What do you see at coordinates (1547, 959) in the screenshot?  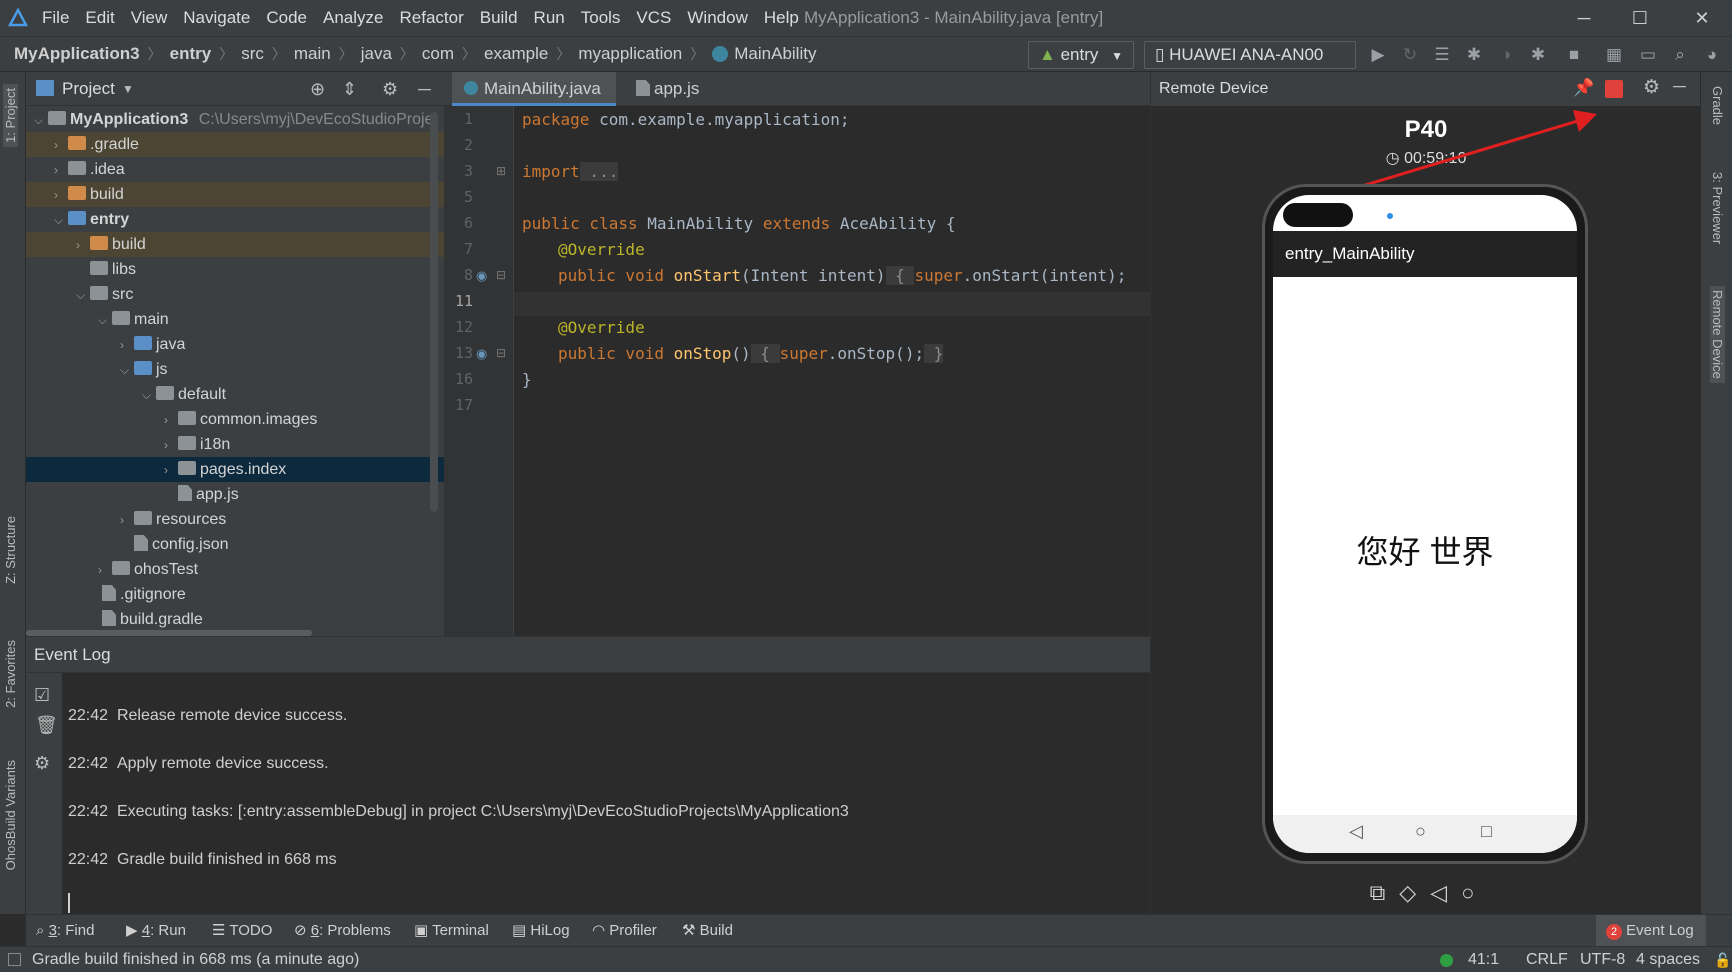 I see `line-separator: CRLF` at bounding box center [1547, 959].